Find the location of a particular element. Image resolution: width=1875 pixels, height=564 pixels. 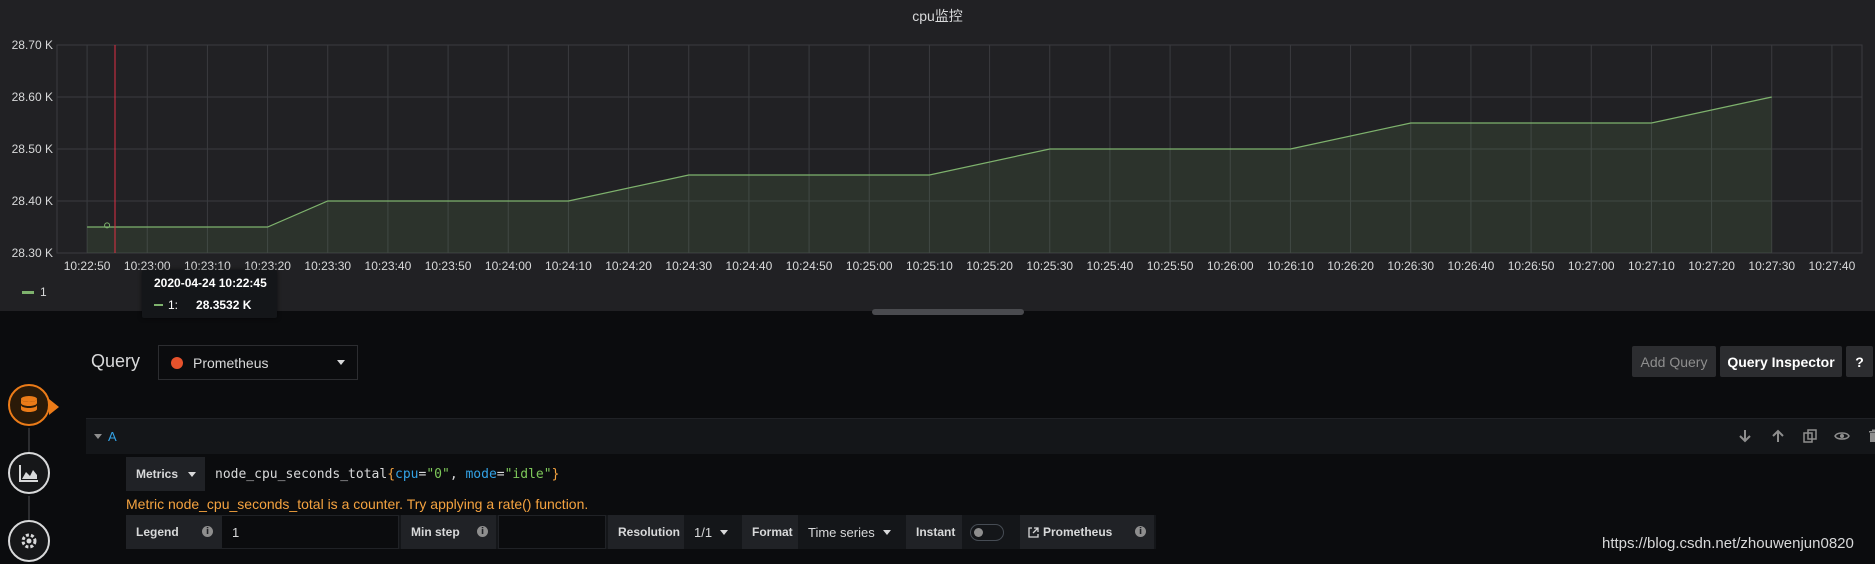

y-tick-label: 28.60 K is located at coordinates (32, 97).